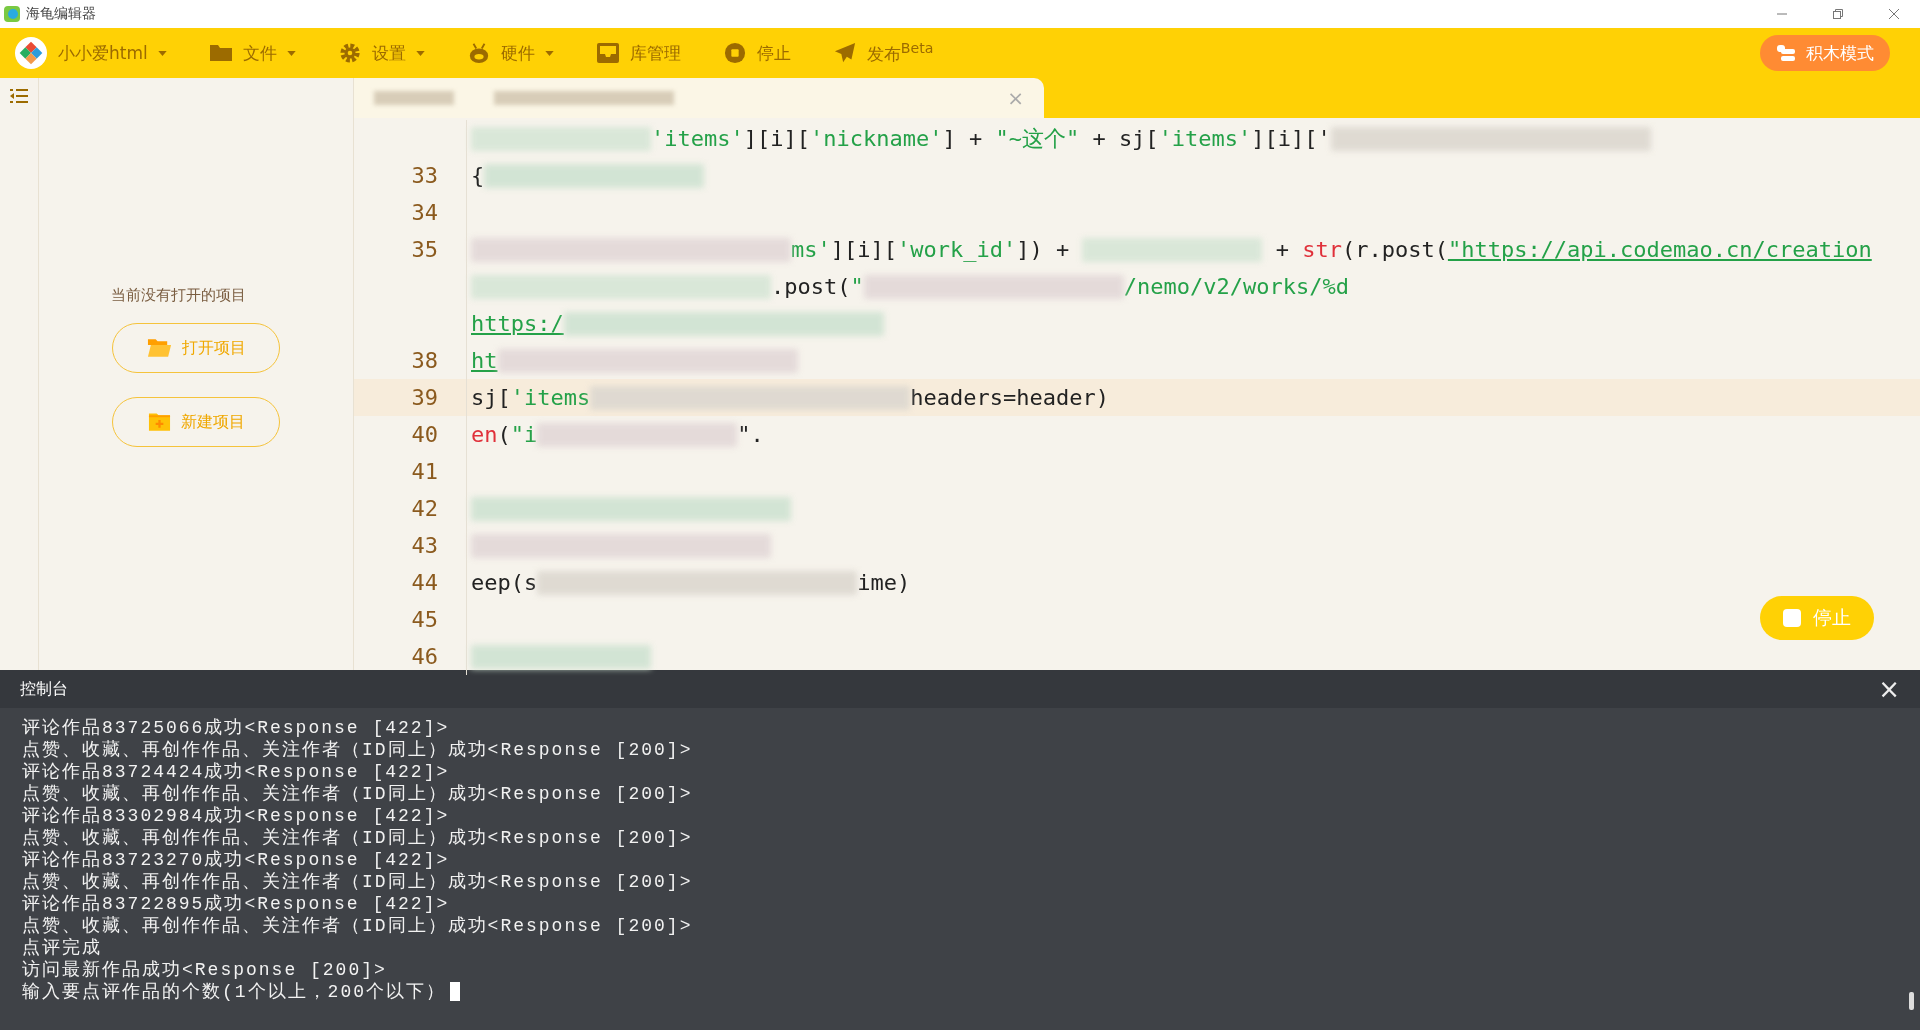 The image size is (1920, 1030). Describe the element at coordinates (963, 138) in the screenshot. I see `code-text: ] +` at that location.